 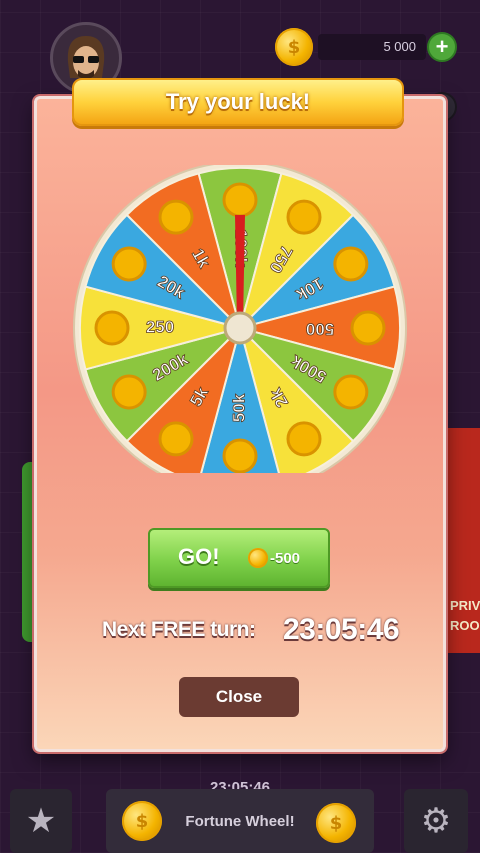 I want to click on coin-icon: $, so click(x=294, y=47).